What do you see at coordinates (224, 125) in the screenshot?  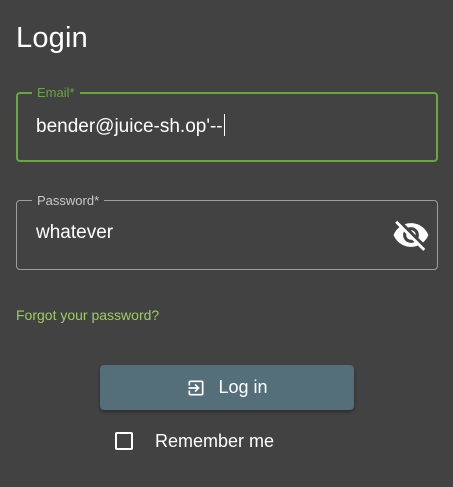 I see `text-caret` at bounding box center [224, 125].